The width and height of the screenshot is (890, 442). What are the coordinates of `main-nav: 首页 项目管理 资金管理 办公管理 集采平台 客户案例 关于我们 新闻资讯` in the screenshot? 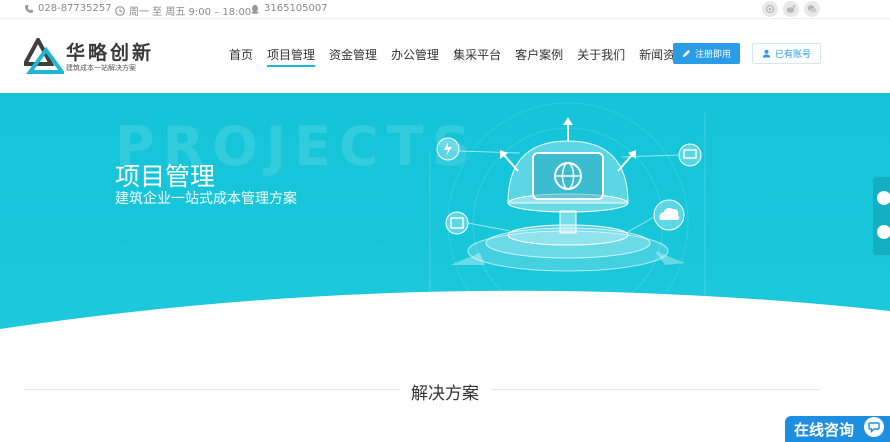 It's located at (458, 57).